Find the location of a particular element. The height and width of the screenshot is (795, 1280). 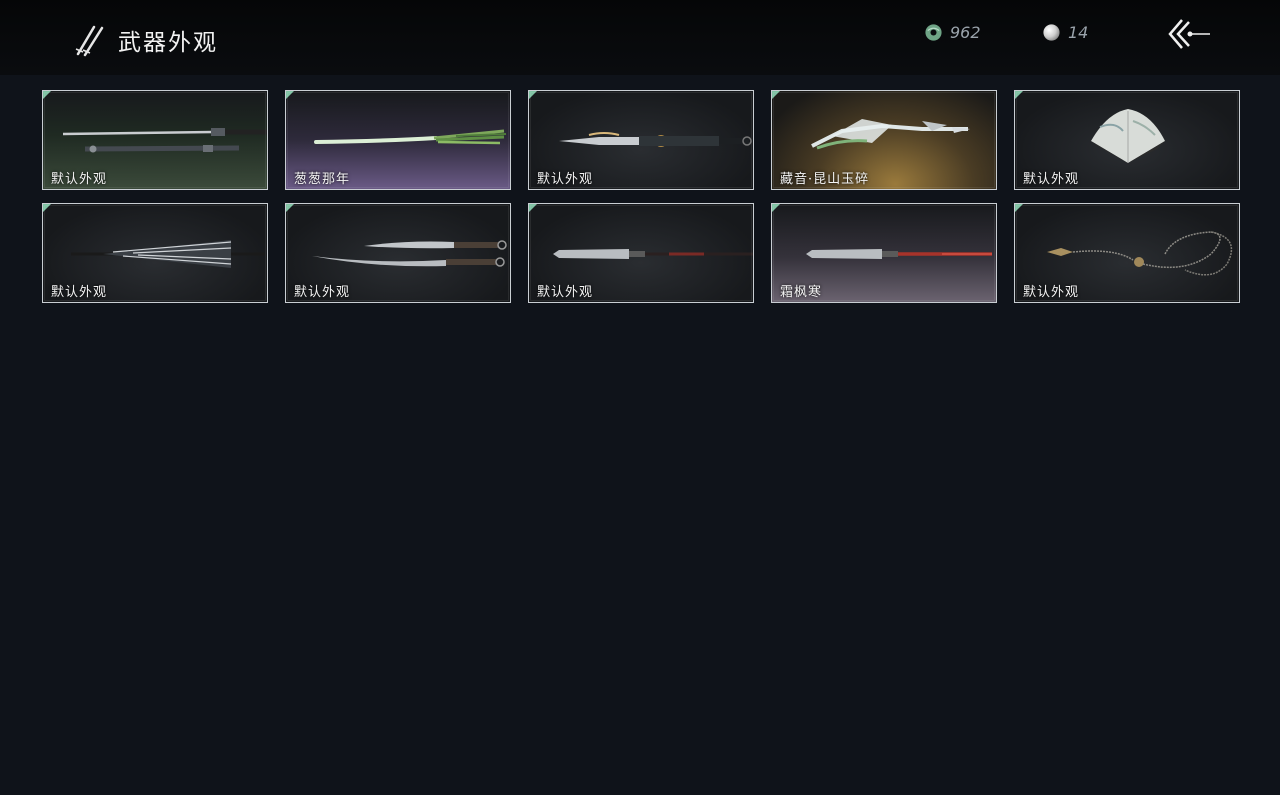

weapon-label: 葱葱那年 is located at coordinates (322, 179).